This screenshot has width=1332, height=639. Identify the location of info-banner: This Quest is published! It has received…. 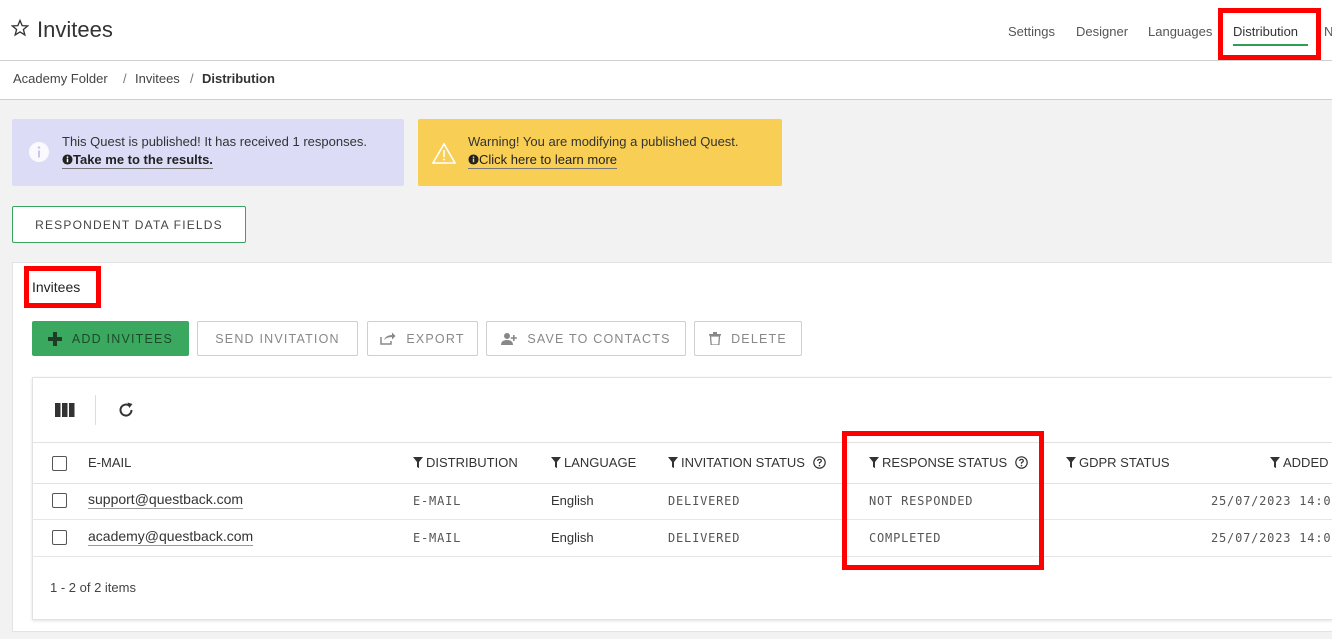
(208, 152).